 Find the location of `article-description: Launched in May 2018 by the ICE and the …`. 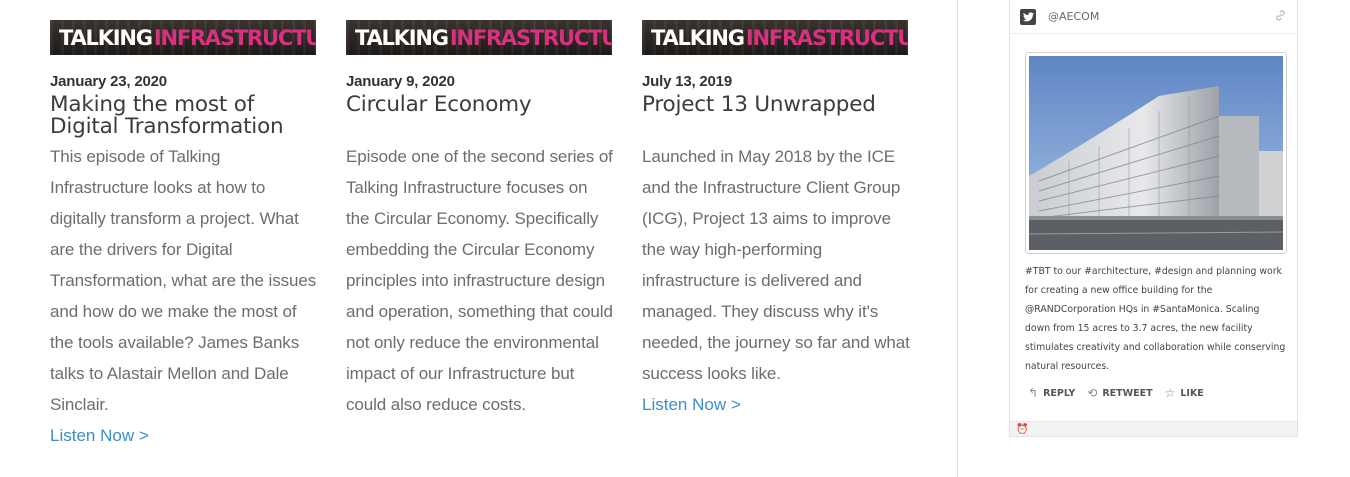

article-description: Launched in May 2018 by the ICE and the … is located at coordinates (776, 265).